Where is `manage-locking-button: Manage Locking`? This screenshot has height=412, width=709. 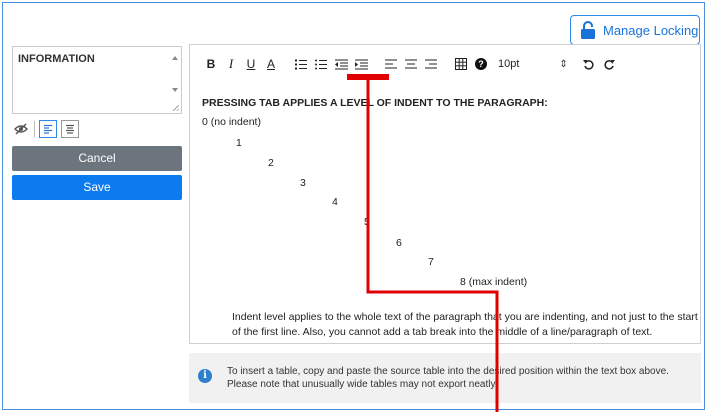 manage-locking-button: Manage Locking is located at coordinates (635, 30).